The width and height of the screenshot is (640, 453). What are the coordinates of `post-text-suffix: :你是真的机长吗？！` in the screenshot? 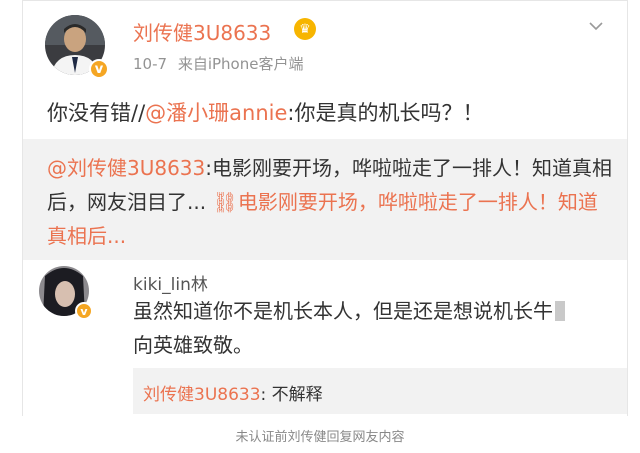 It's located at (385, 113).